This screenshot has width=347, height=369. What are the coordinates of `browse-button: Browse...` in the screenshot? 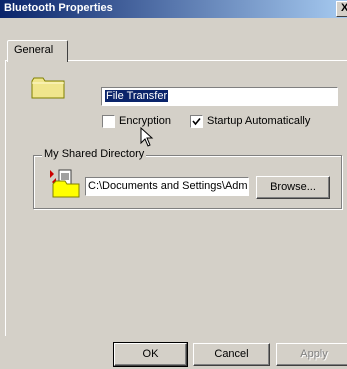 It's located at (293, 187).